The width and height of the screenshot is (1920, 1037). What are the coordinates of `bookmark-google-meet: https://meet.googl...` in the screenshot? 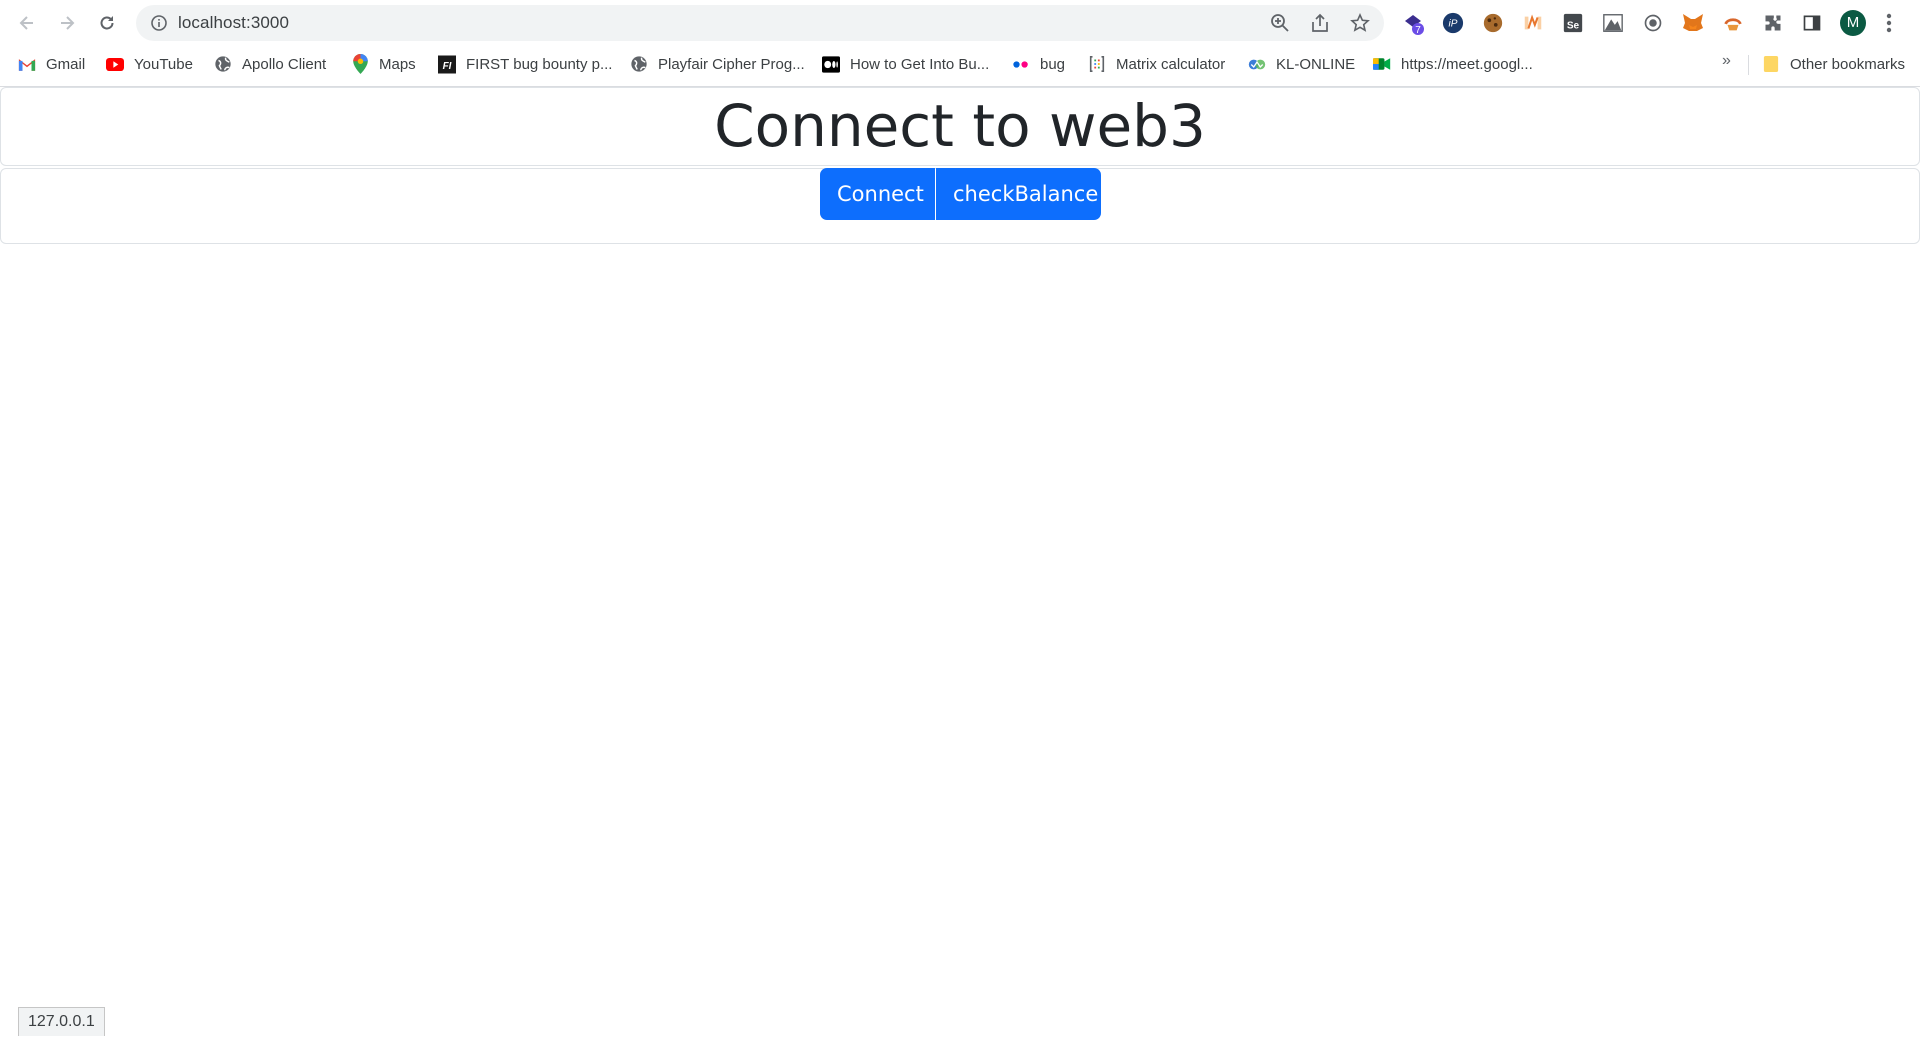 It's located at (1453, 64).